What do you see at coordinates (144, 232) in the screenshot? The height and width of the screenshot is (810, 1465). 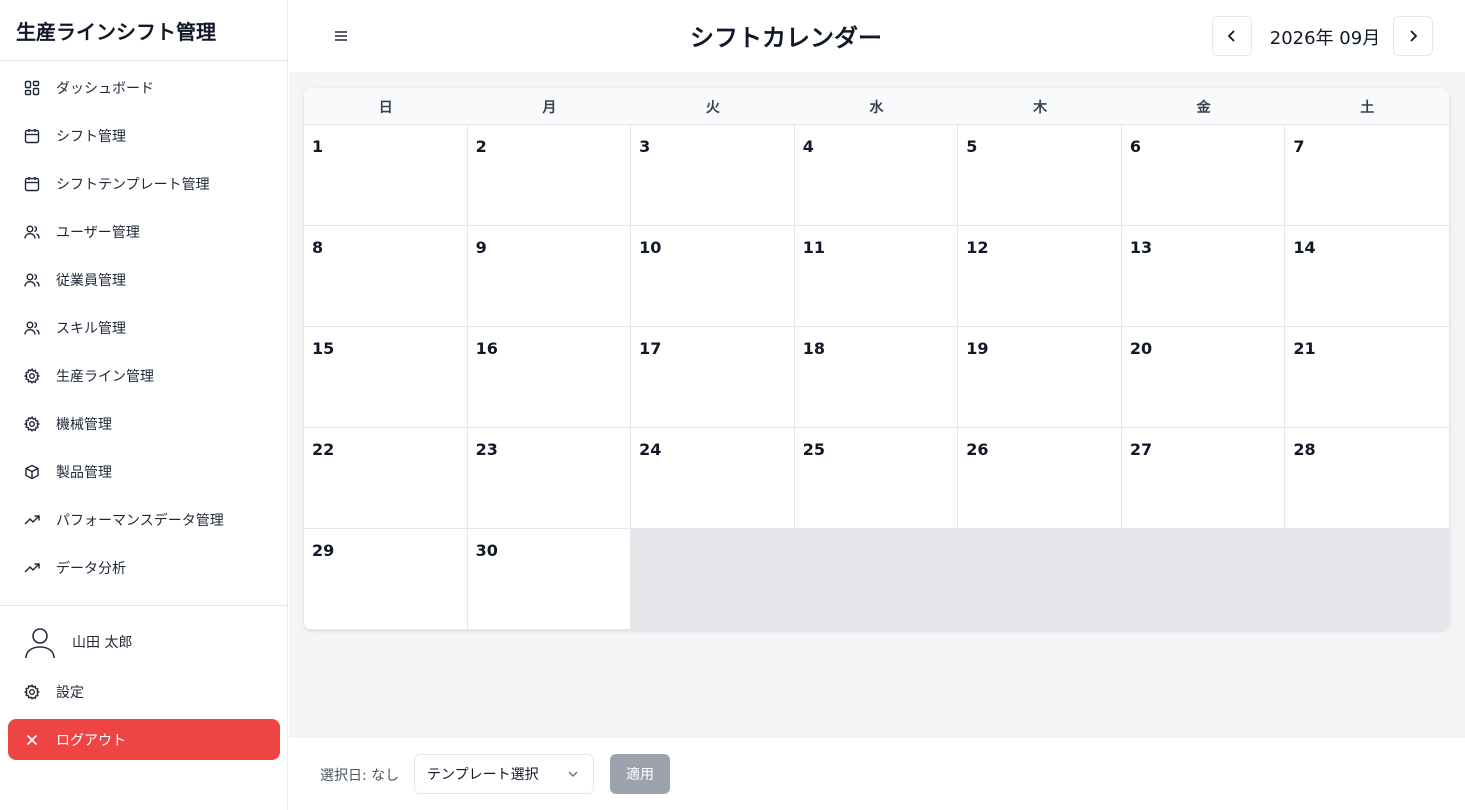 I see `sidebar-item-users: ユーザー管理` at bounding box center [144, 232].